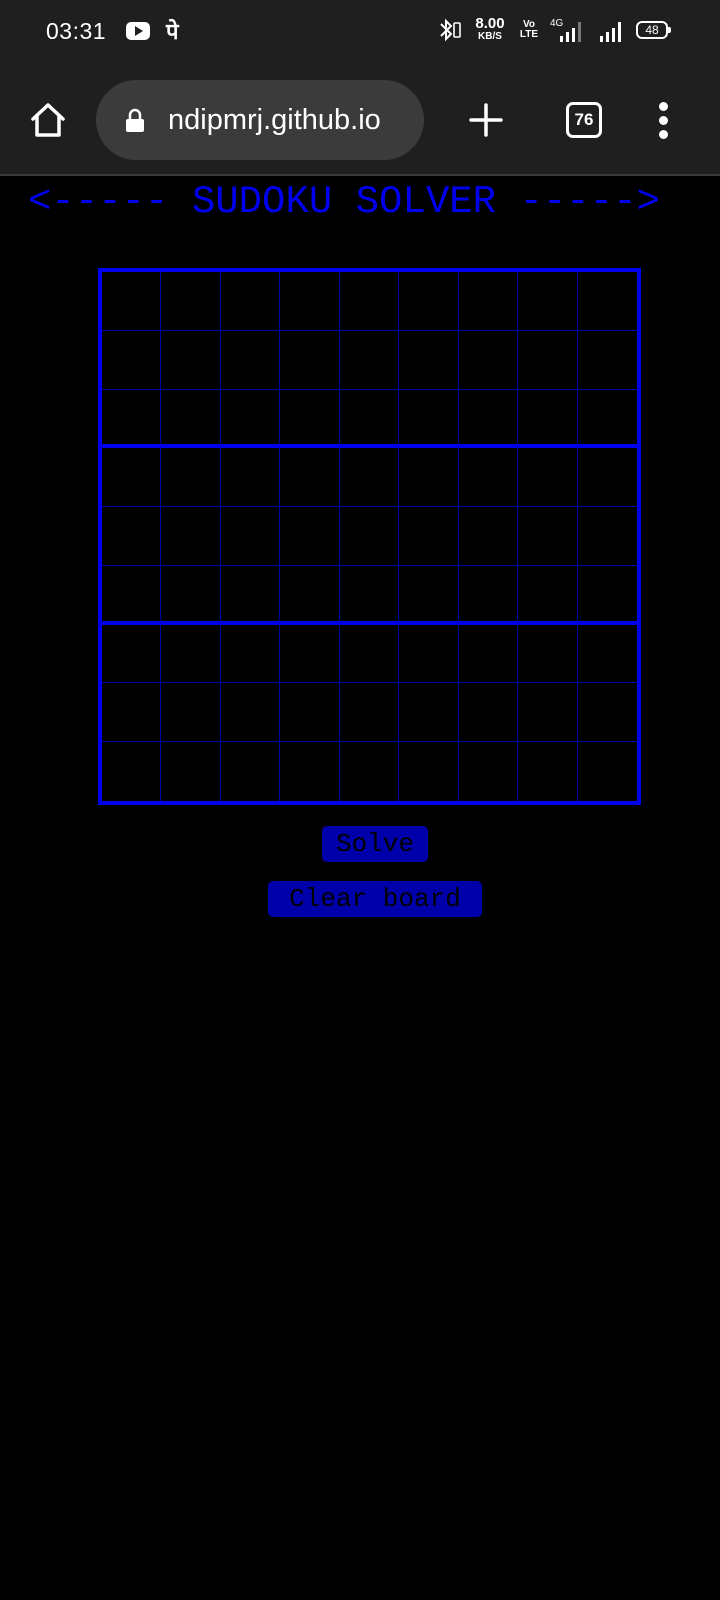 Image resolution: width=720 pixels, height=1600 pixels. What do you see at coordinates (375, 844) in the screenshot?
I see `solve-button: Solve` at bounding box center [375, 844].